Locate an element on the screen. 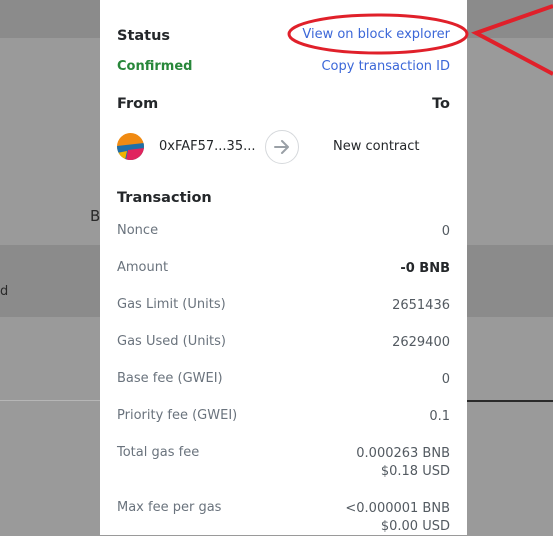 This screenshot has width=553, height=536. max-fee-per-gas-value: <0.000001 BNB $0.00 USD is located at coordinates (397, 518).